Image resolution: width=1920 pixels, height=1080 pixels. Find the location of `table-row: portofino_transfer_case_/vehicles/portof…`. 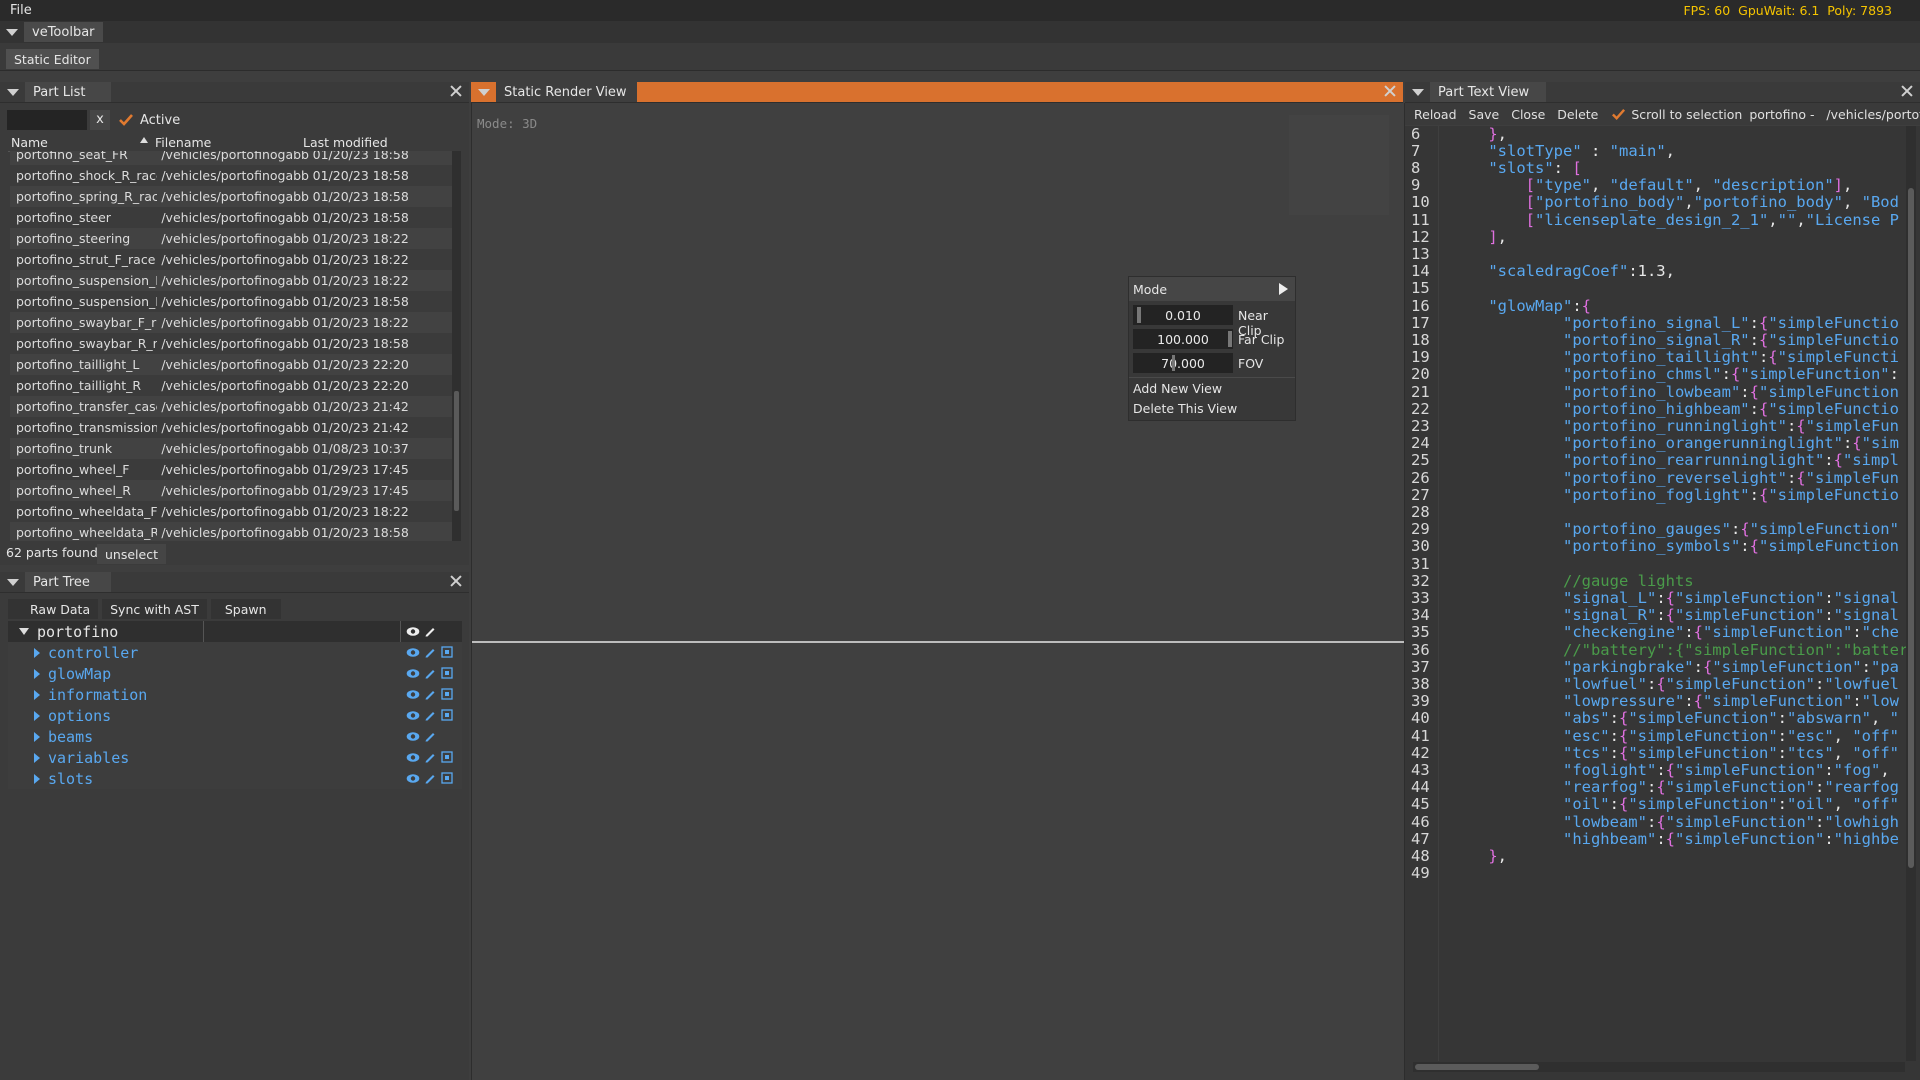

table-row: portofino_transfer_case_/vehicles/portof… is located at coordinates (231, 406).